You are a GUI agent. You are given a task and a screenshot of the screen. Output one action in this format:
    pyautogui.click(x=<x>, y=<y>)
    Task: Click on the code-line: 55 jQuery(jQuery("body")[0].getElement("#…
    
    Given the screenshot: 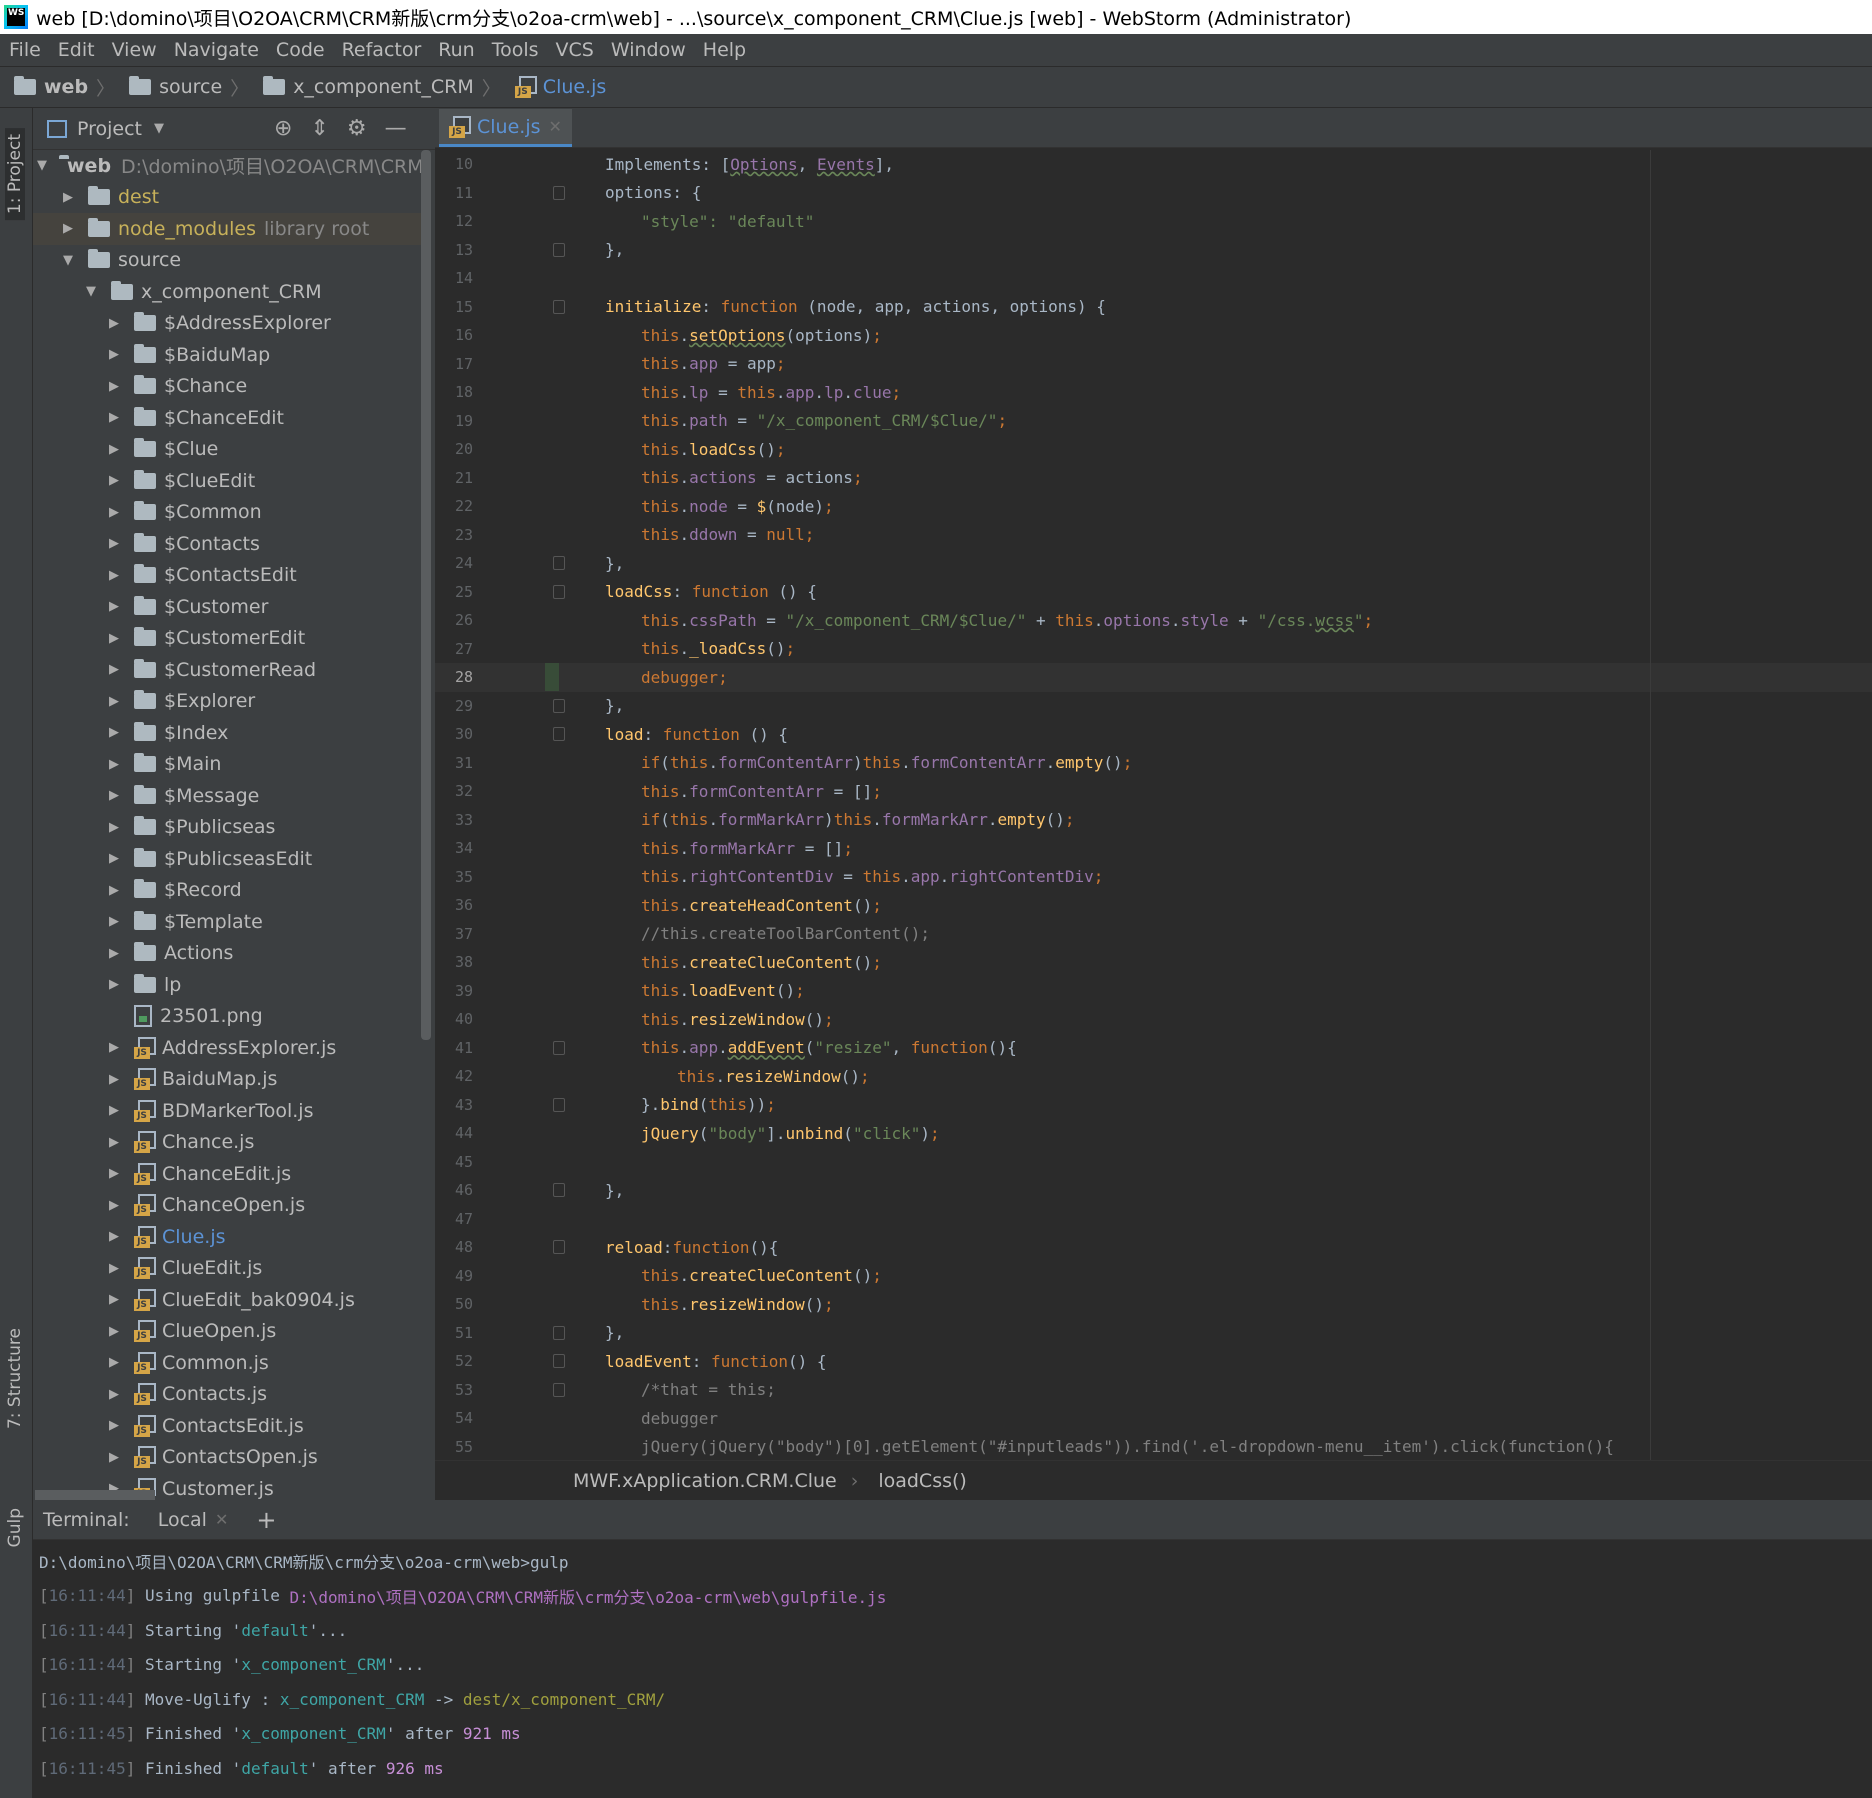 What is the action you would take?
    pyautogui.click(x=1153, y=1447)
    